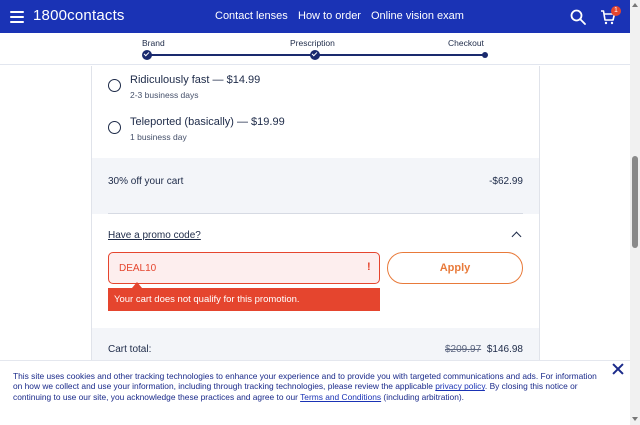 Image resolution: width=640 pixels, height=425 pixels. I want to click on shipping-option-title: Ridiculously fast — $14.99, so click(195, 80).